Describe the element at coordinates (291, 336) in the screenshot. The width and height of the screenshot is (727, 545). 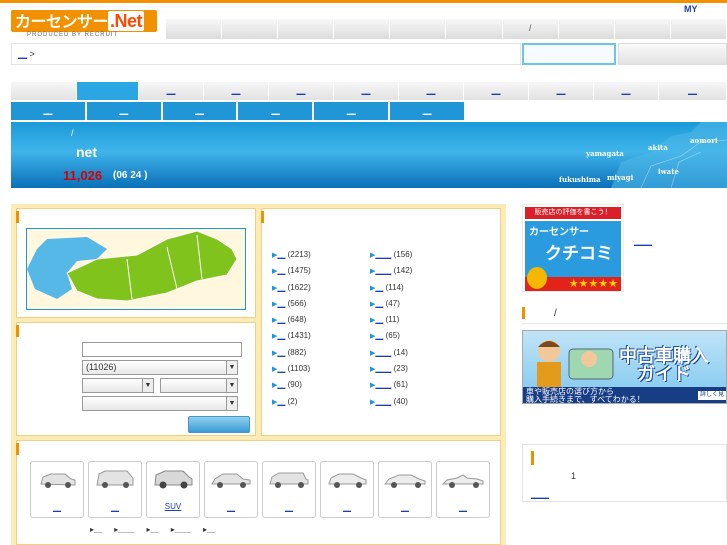
I see `list-item: ▶＿ (1431)` at that location.